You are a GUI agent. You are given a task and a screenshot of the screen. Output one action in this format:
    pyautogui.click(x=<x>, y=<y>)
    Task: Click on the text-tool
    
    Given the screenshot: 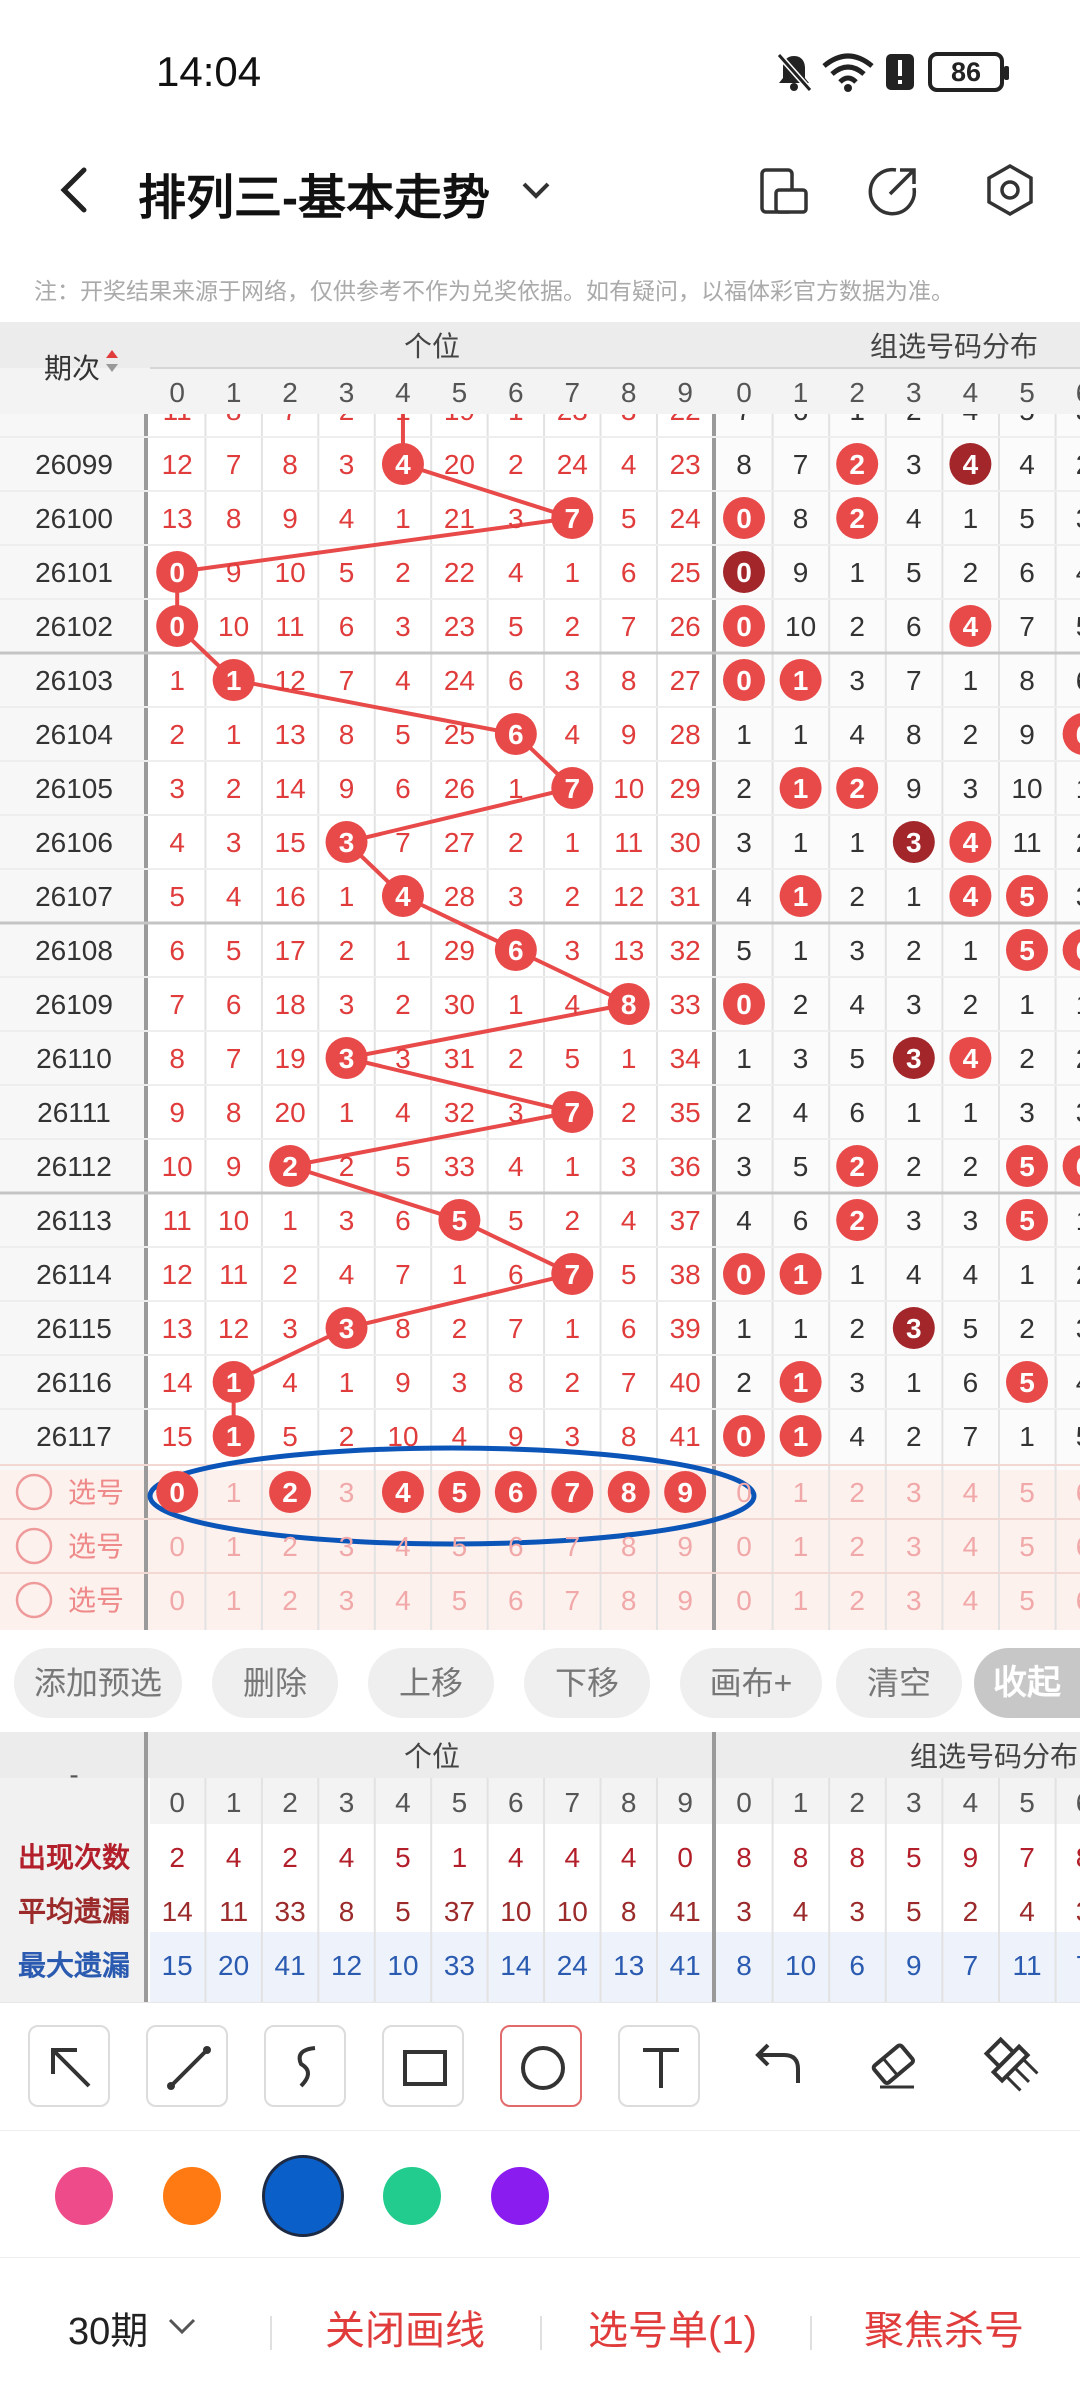 What is the action you would take?
    pyautogui.click(x=659, y=2066)
    